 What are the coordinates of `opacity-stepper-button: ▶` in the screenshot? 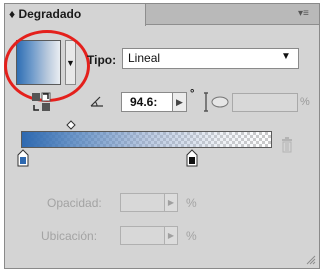 It's located at (171, 202).